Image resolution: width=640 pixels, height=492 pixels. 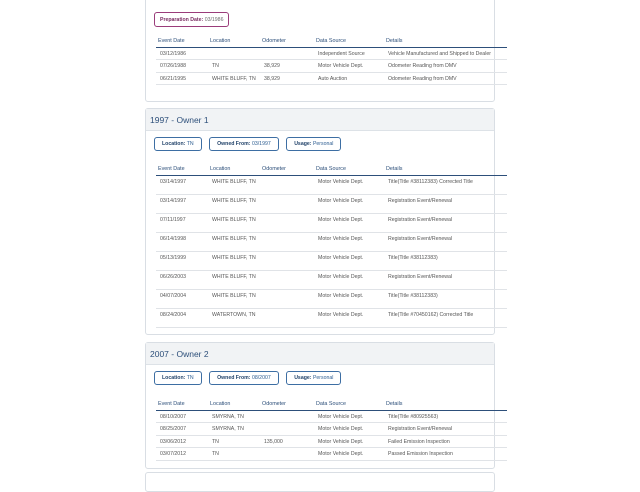 I want to click on cell-details: Title(Title #80925563), so click(x=445, y=417).